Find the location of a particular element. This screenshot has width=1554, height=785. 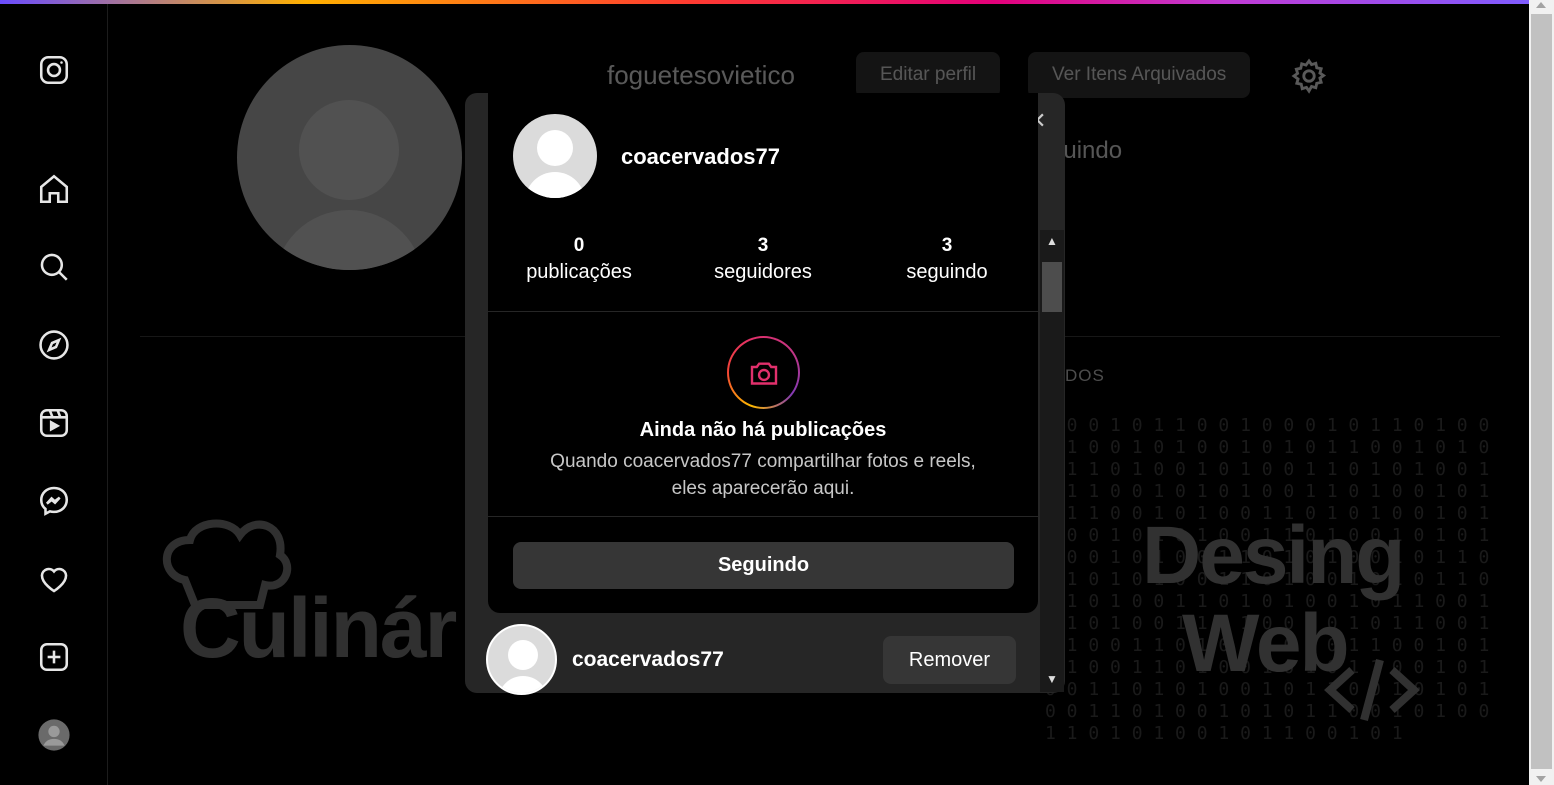

page-scrollbar is located at coordinates (1541, 392).